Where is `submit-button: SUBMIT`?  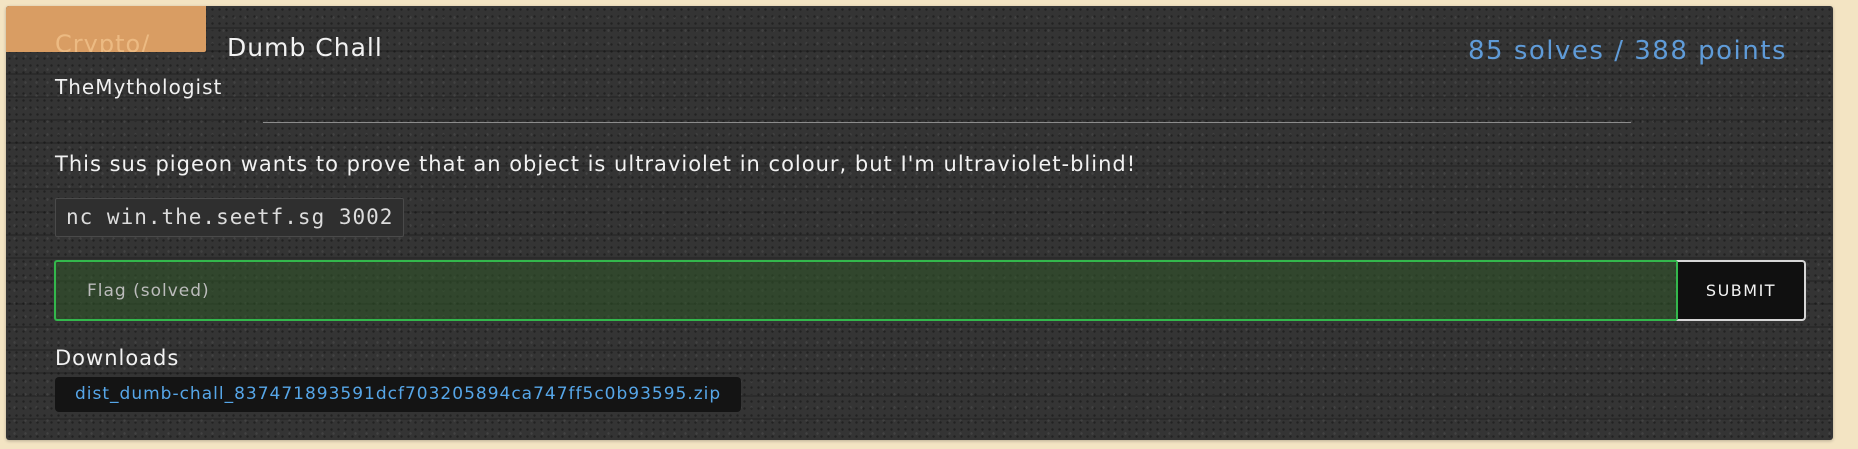 submit-button: SUBMIT is located at coordinates (1741, 290).